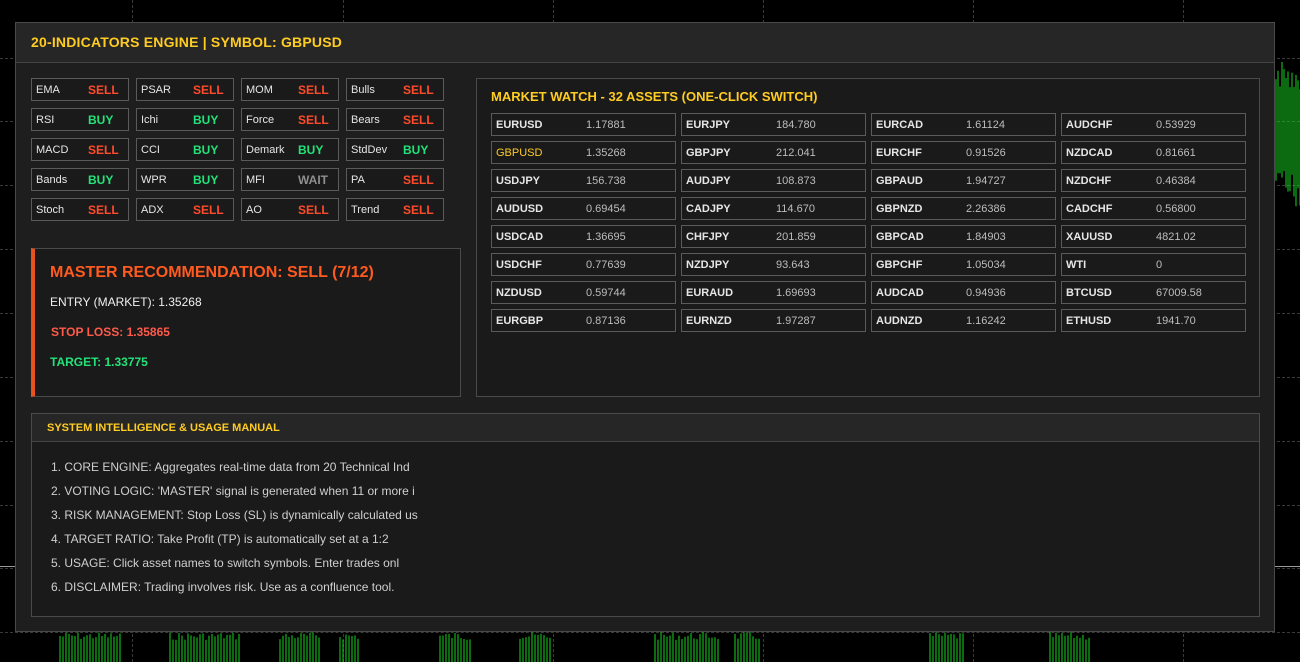 The image size is (1300, 662). I want to click on asset-button-eurchf: EURCHF 0.91526, so click(963, 152).